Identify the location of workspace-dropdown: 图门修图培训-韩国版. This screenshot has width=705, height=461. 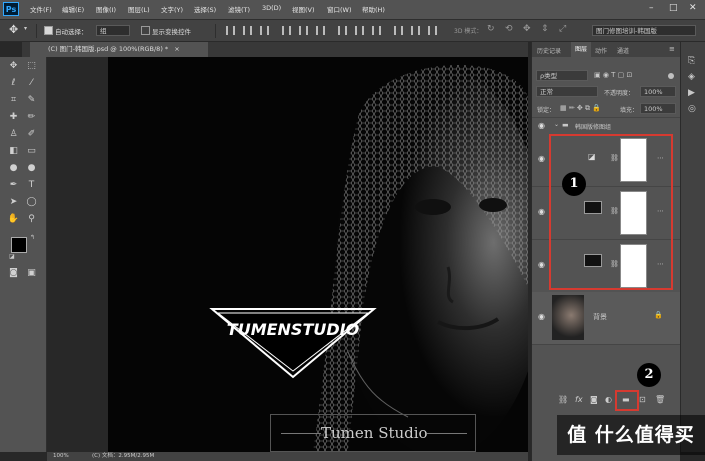
(644, 30).